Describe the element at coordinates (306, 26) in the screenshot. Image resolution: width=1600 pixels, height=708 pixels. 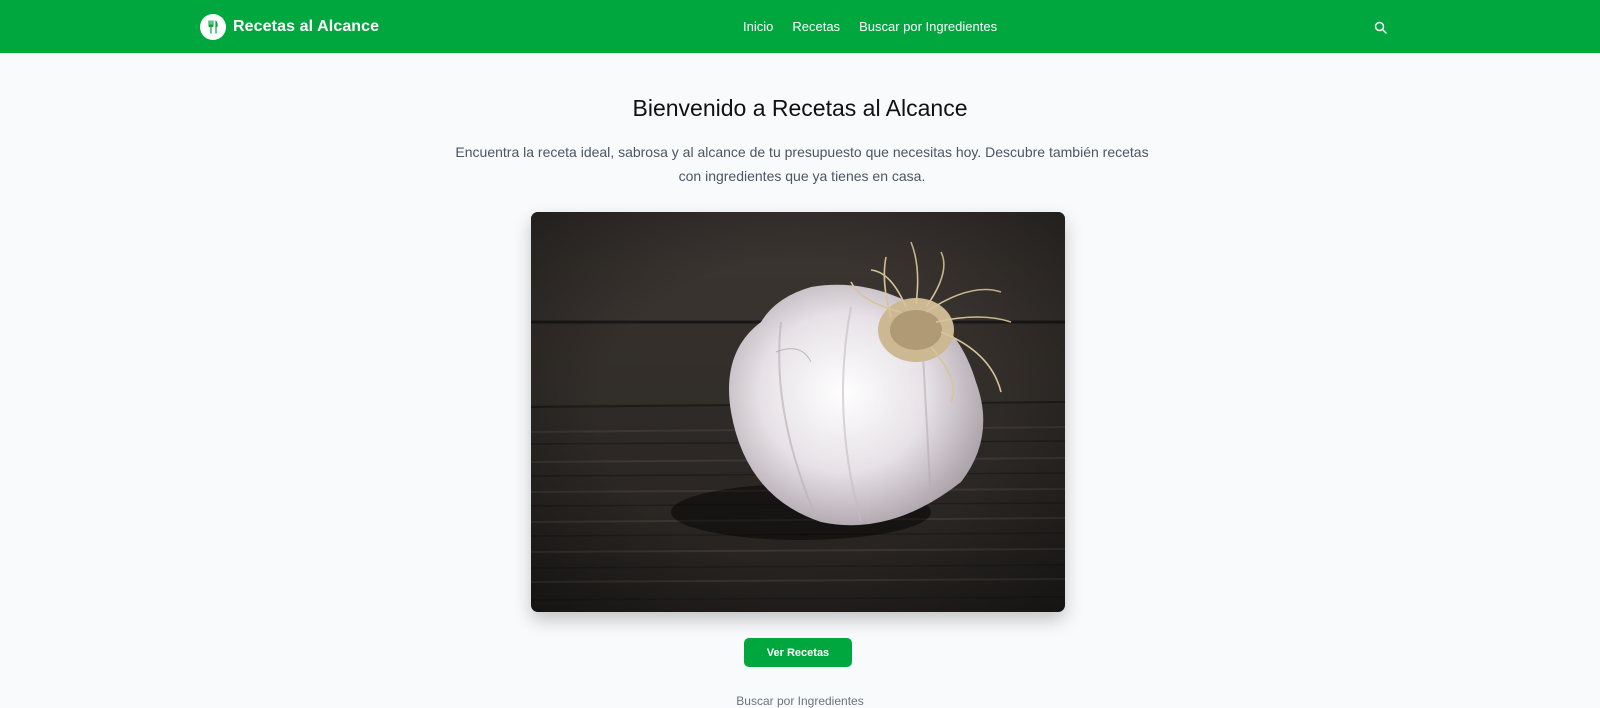
I see `brand-name: Recetas al Alcance` at that location.